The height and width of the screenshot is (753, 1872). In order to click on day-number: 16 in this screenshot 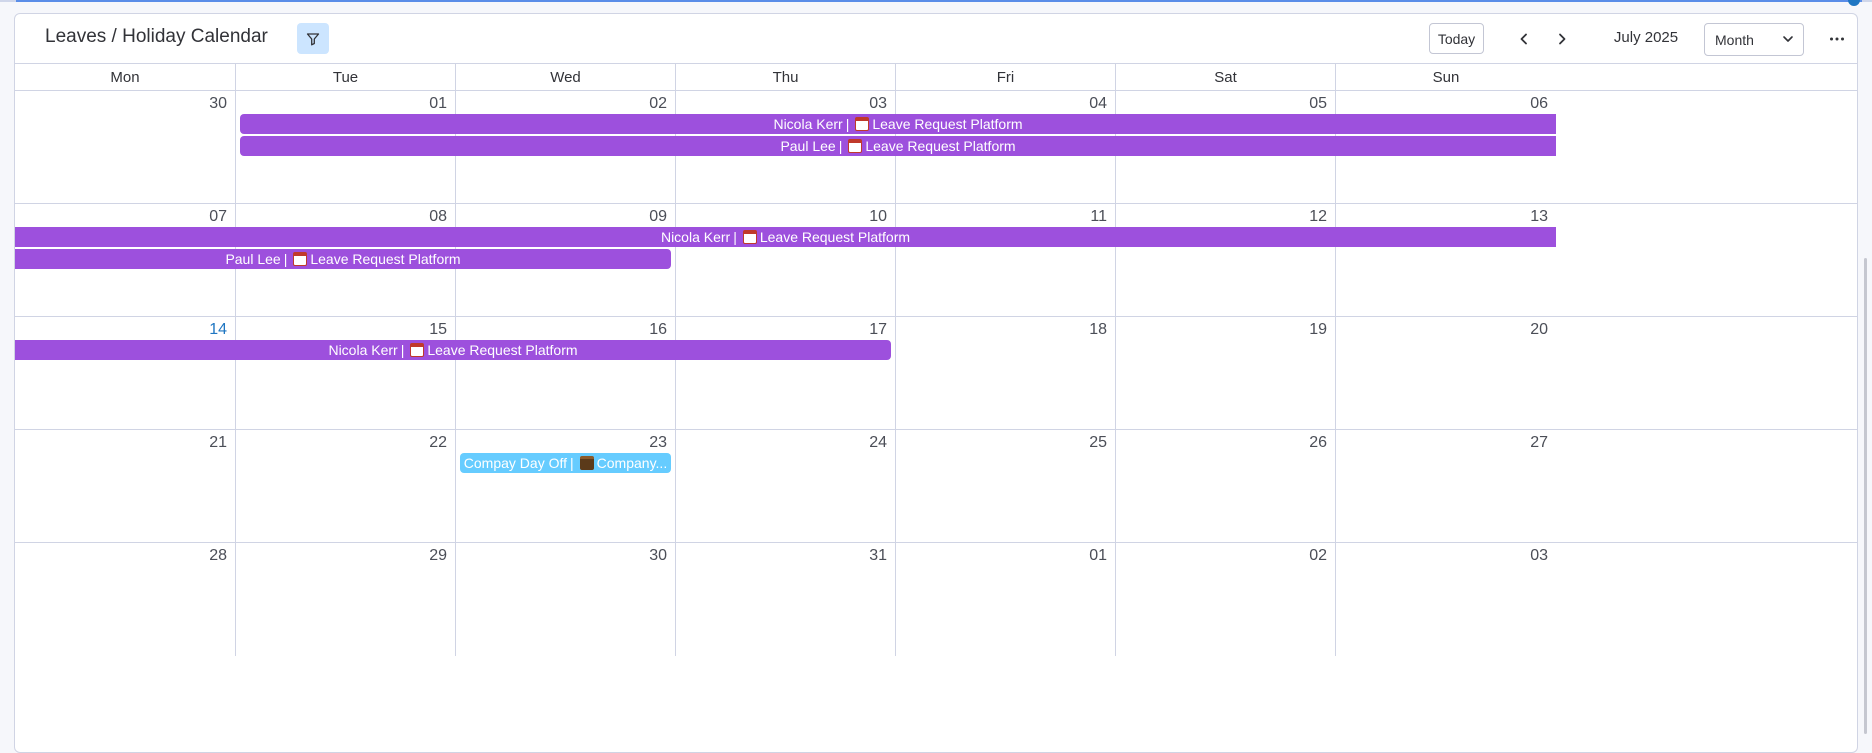, I will do `click(658, 329)`.